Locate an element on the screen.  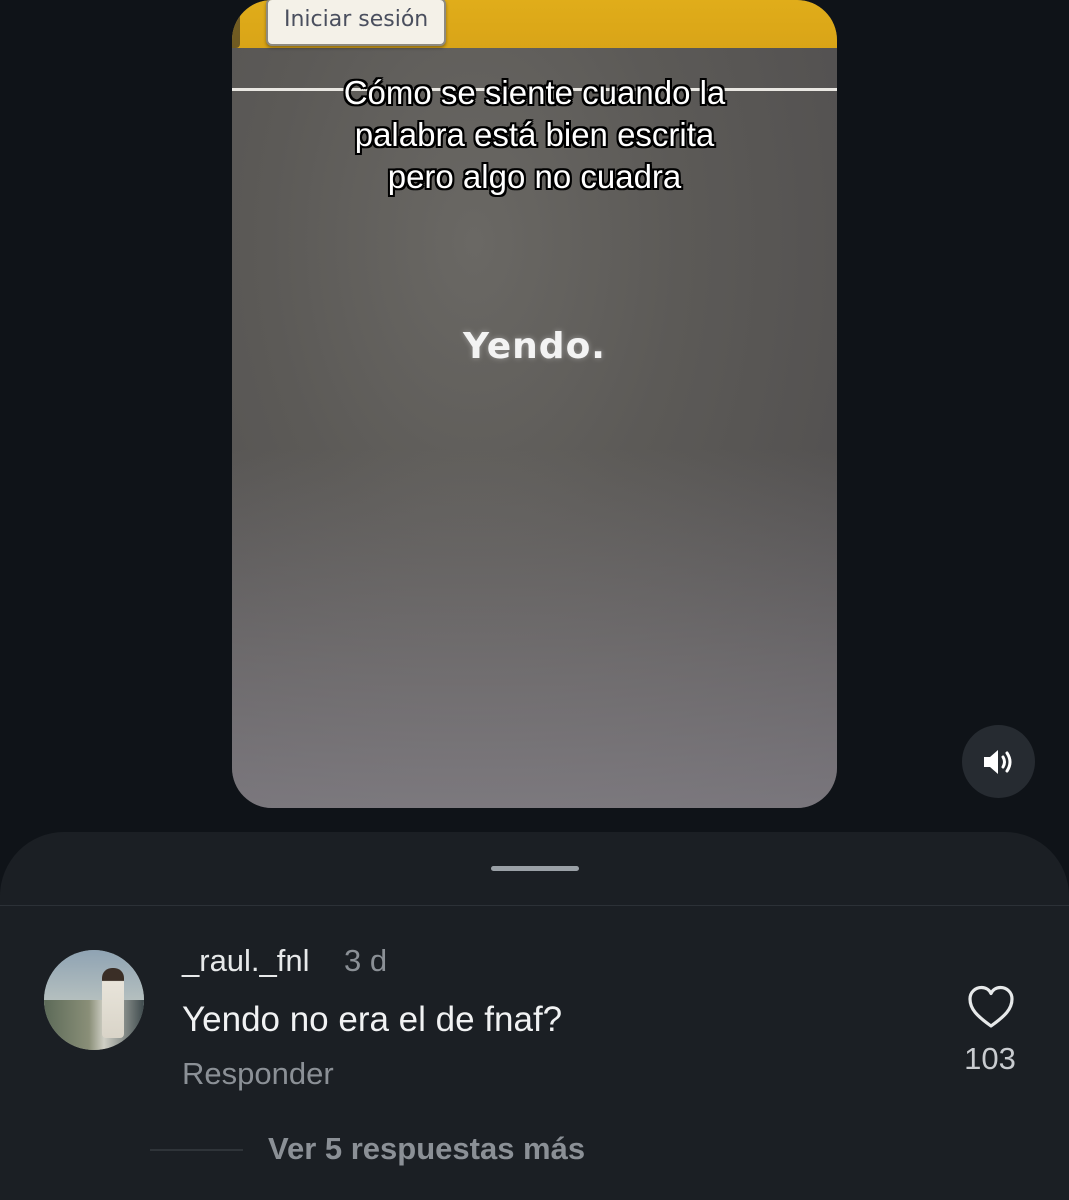
caption-line-1: Cómo se siente cuando la is located at coordinates (534, 92).